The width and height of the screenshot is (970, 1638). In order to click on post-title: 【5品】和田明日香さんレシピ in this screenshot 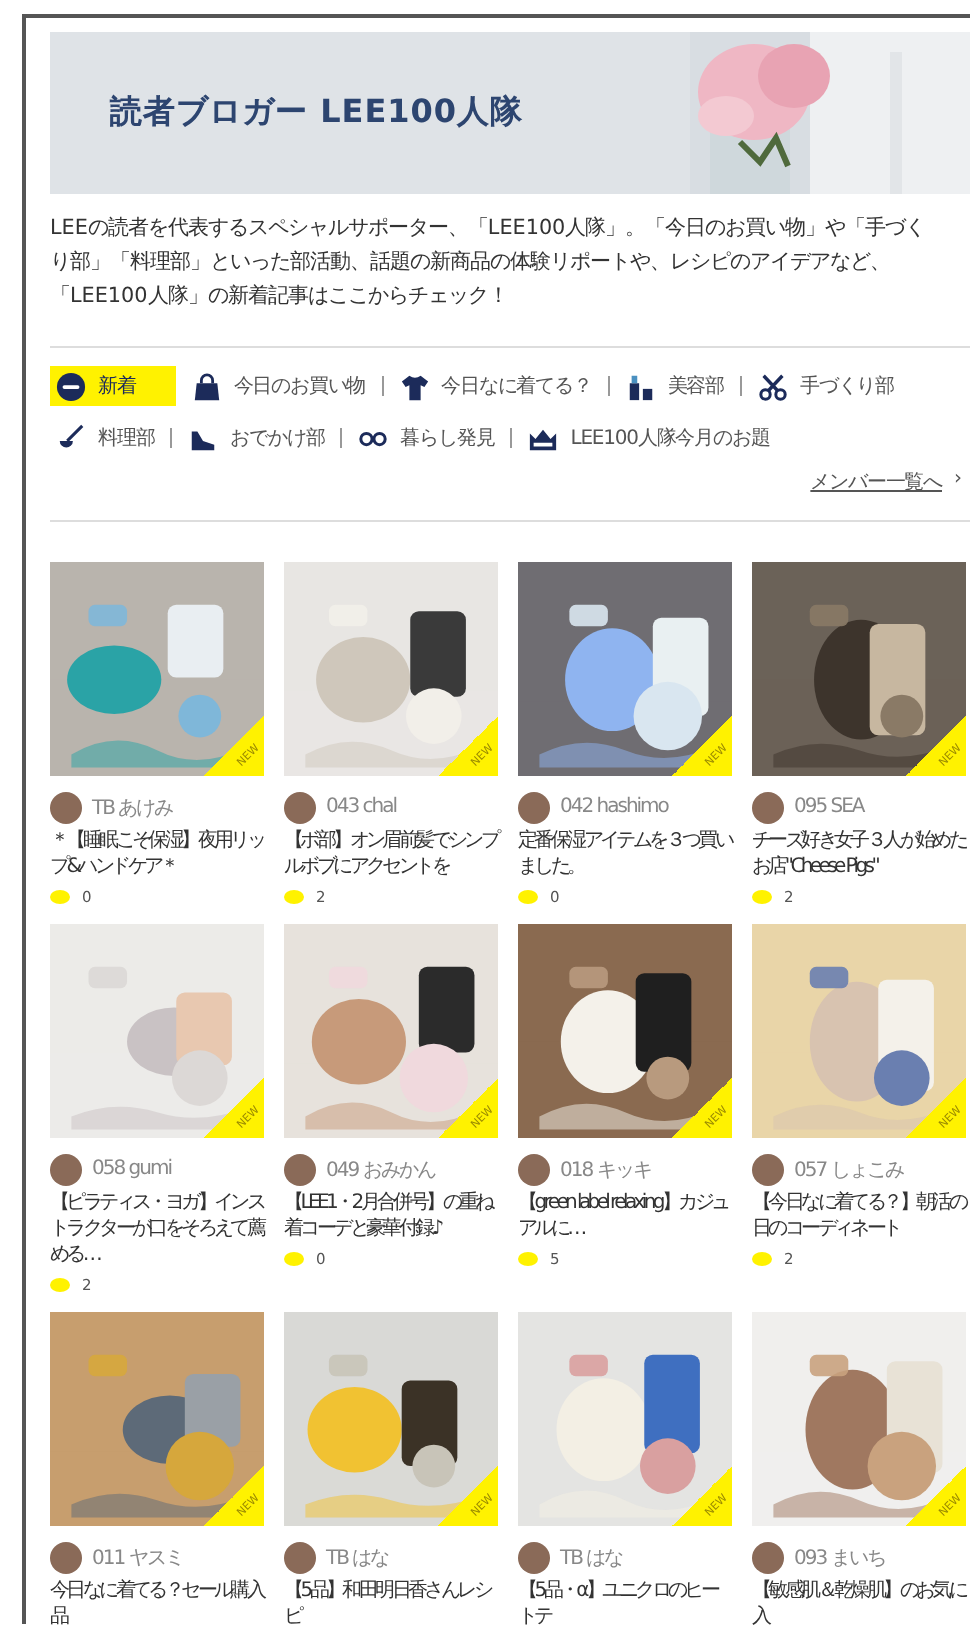, I will do `click(391, 1604)`.